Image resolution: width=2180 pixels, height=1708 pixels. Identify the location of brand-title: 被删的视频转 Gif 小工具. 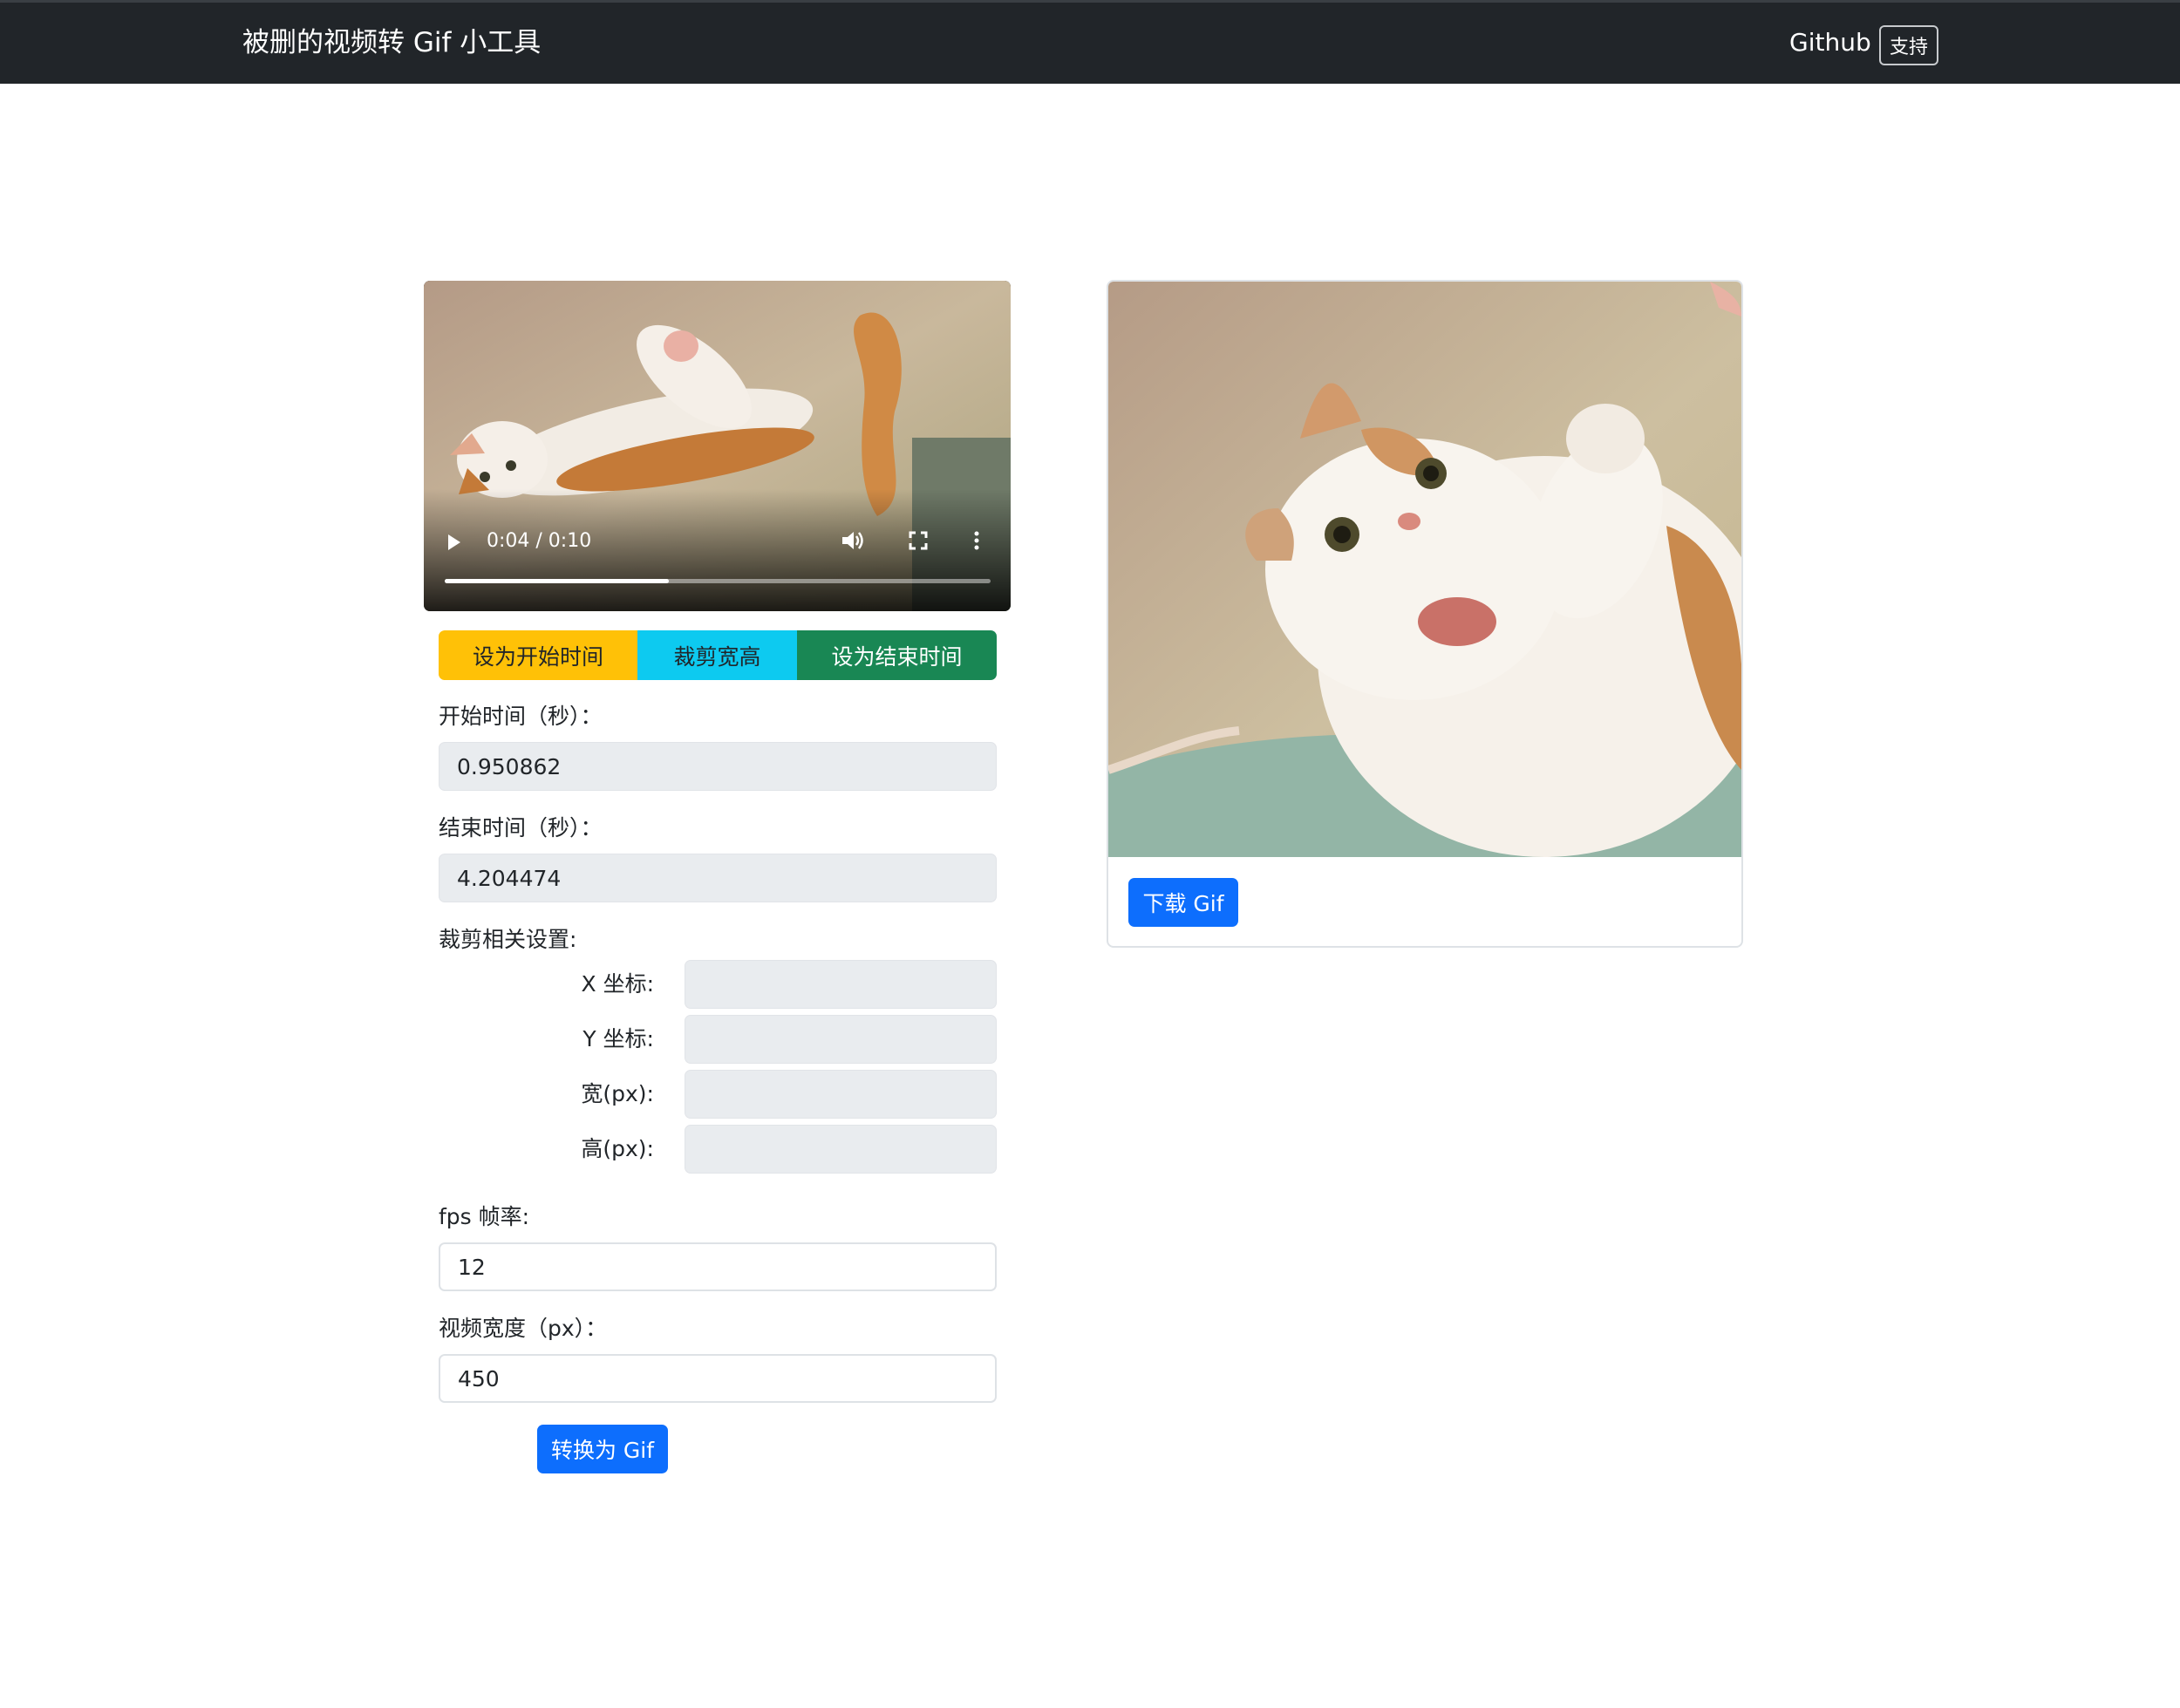
(391, 43).